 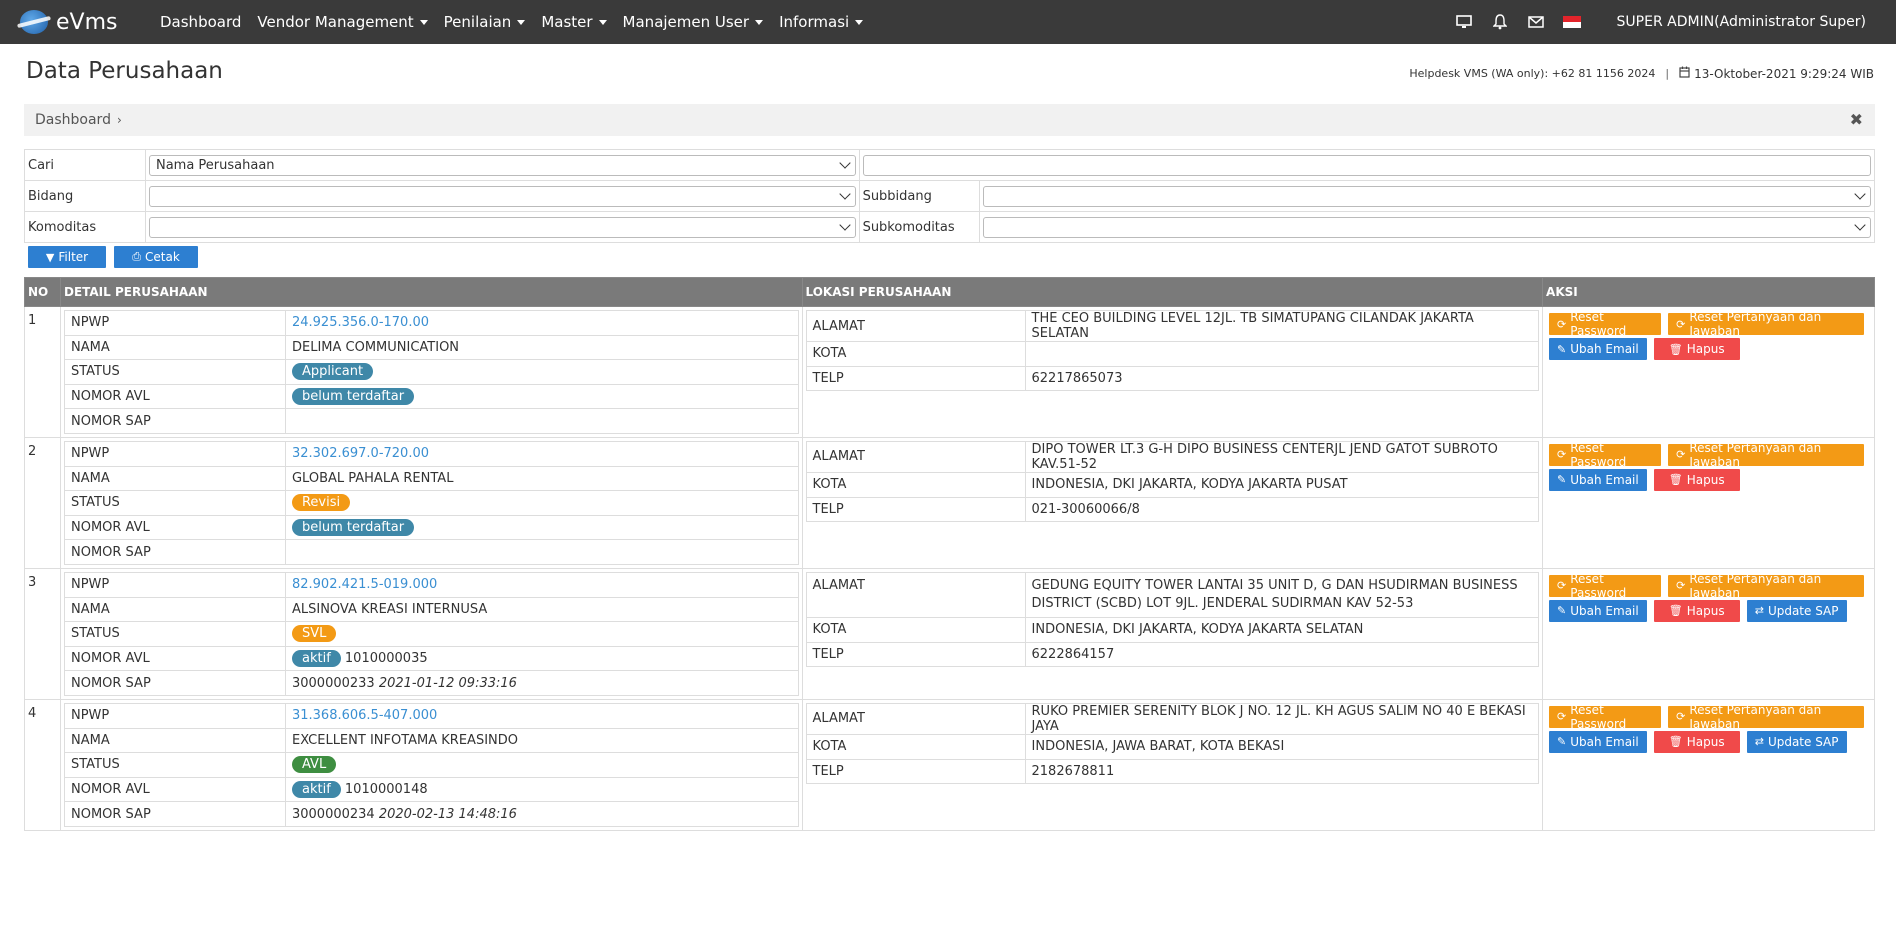 I want to click on kota-value, so click(x=1282, y=354).